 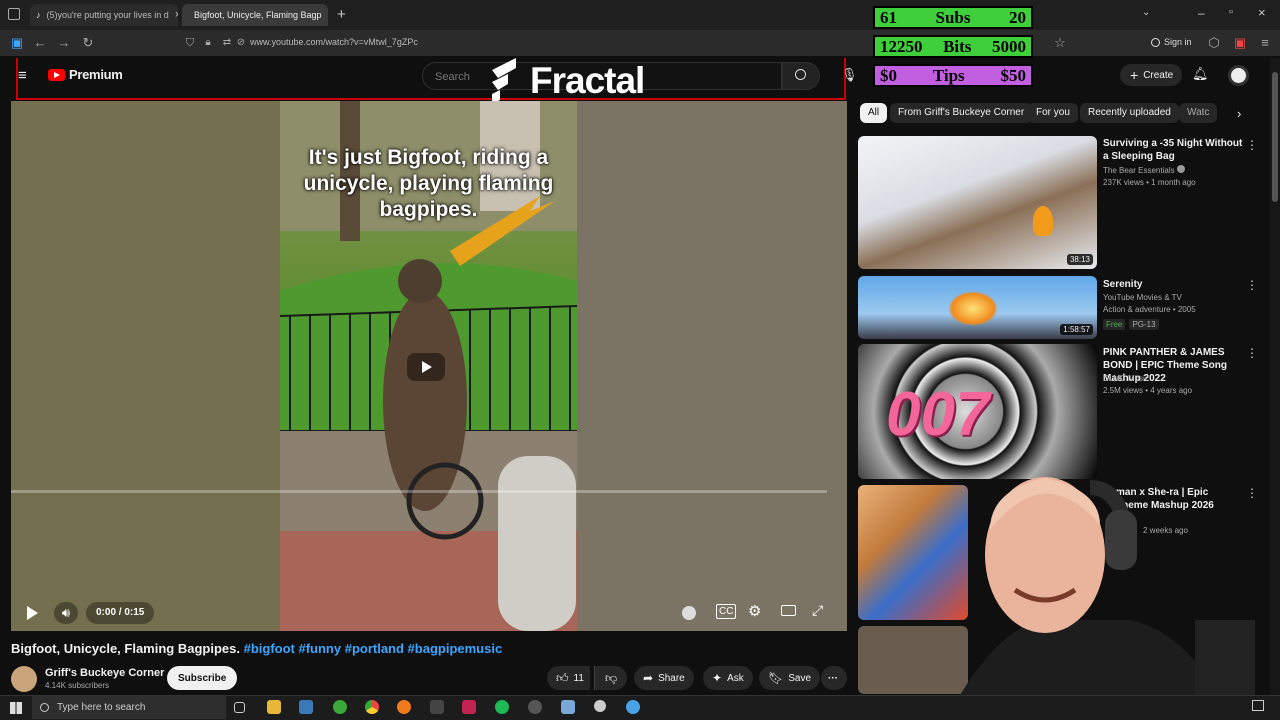 What do you see at coordinates (24, 679) in the screenshot?
I see `channel-avatar` at bounding box center [24, 679].